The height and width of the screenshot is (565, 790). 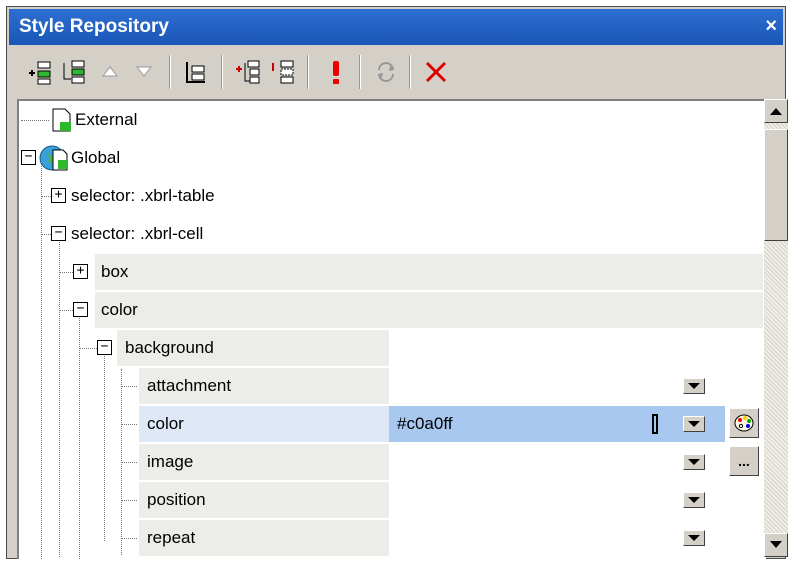 I want to click on property-name: color, so click(x=165, y=423).